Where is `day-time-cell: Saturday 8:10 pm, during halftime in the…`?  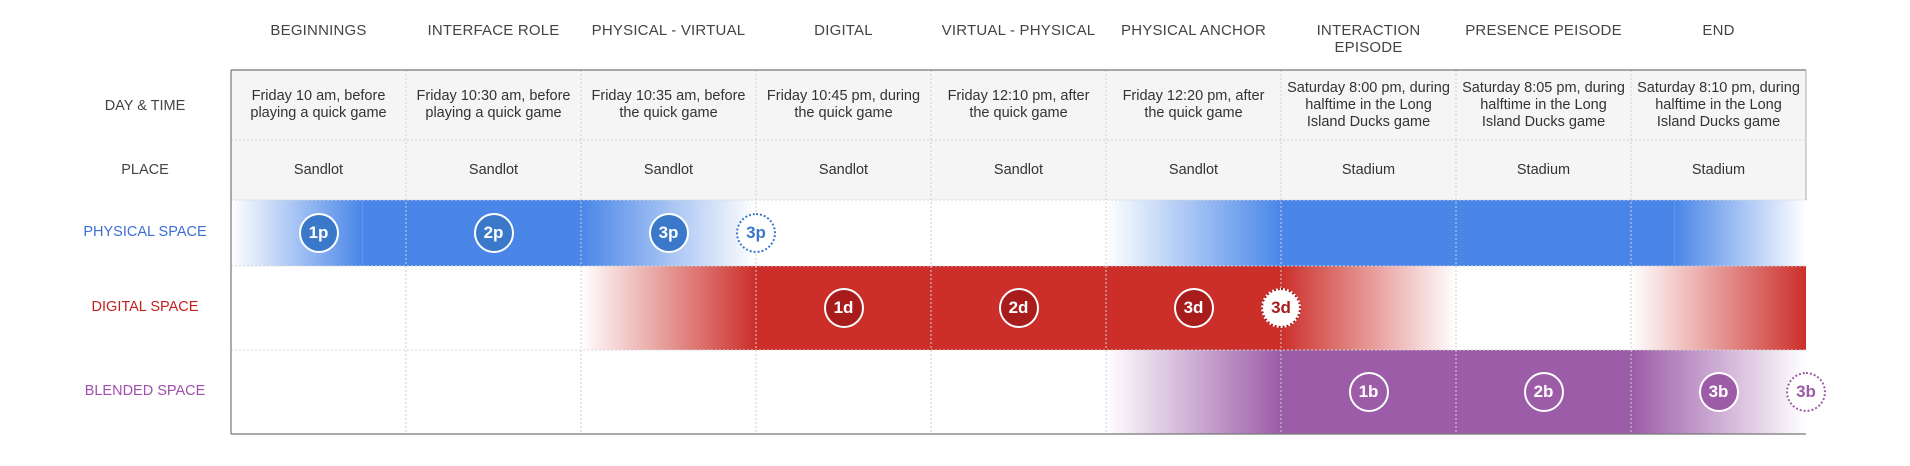 day-time-cell: Saturday 8:10 pm, during halftime in the… is located at coordinates (1718, 104).